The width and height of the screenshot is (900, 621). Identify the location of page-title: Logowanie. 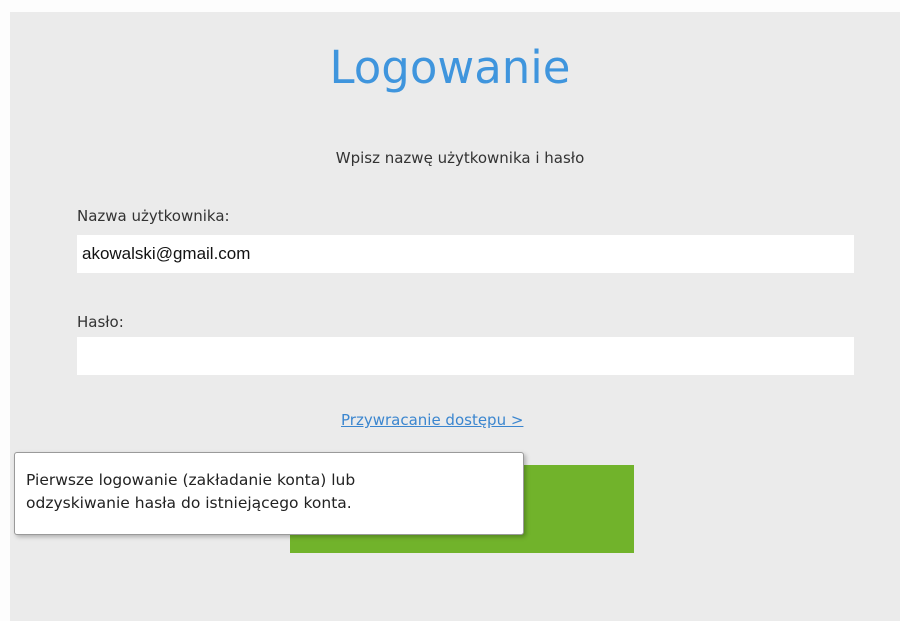
(450, 67).